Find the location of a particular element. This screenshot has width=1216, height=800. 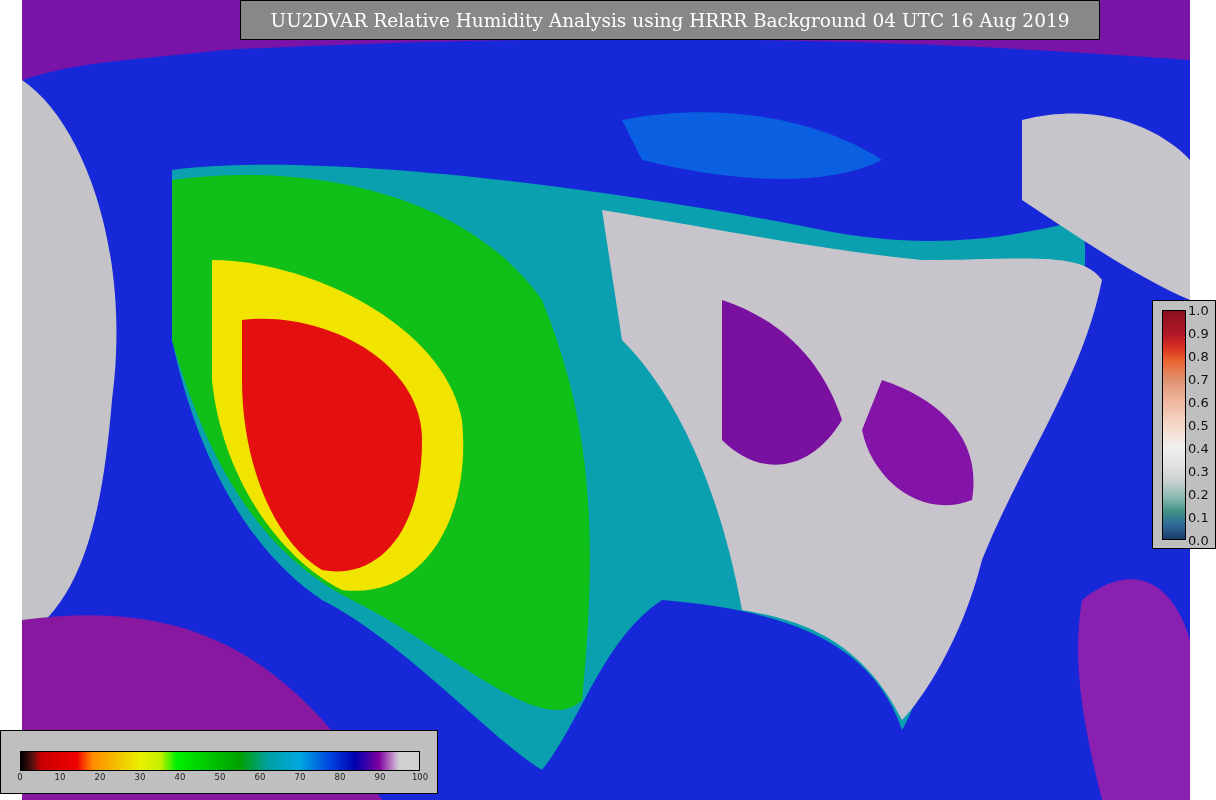

tick-label: 1.0 is located at coordinates (1198, 310).